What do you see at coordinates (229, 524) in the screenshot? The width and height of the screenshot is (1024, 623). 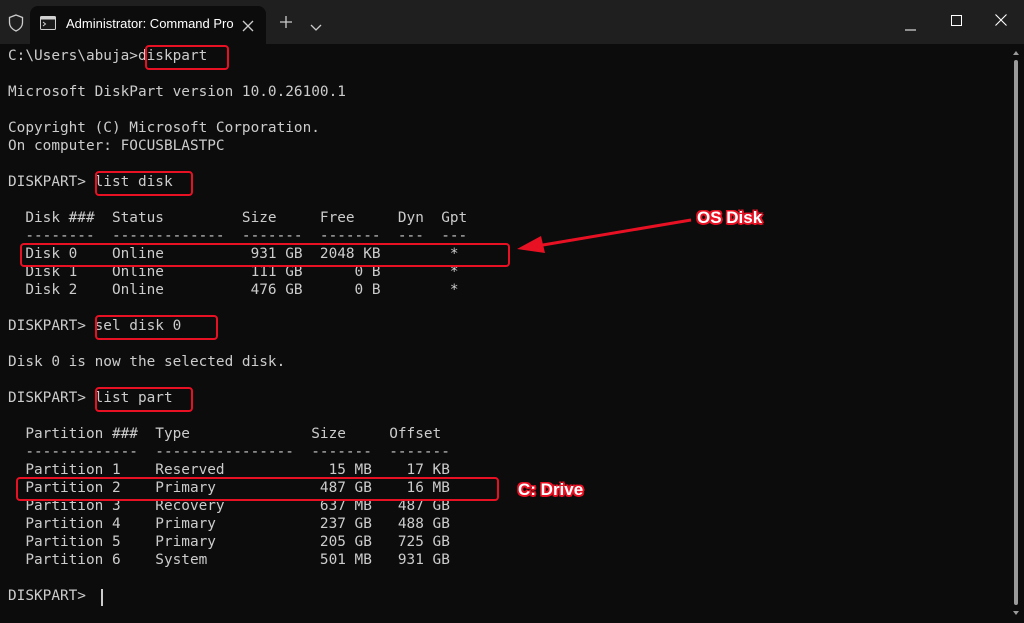 I see `table-row: Partition 4 Primary 237 GB 488 GB` at bounding box center [229, 524].